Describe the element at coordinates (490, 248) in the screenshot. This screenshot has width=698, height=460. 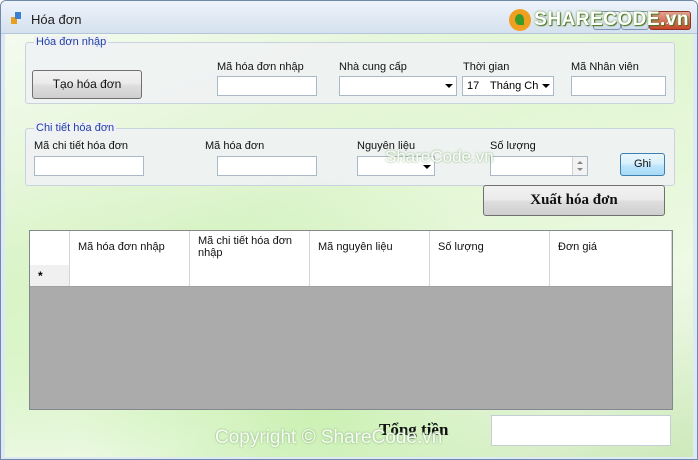
I see `column-header: Số lượng` at that location.